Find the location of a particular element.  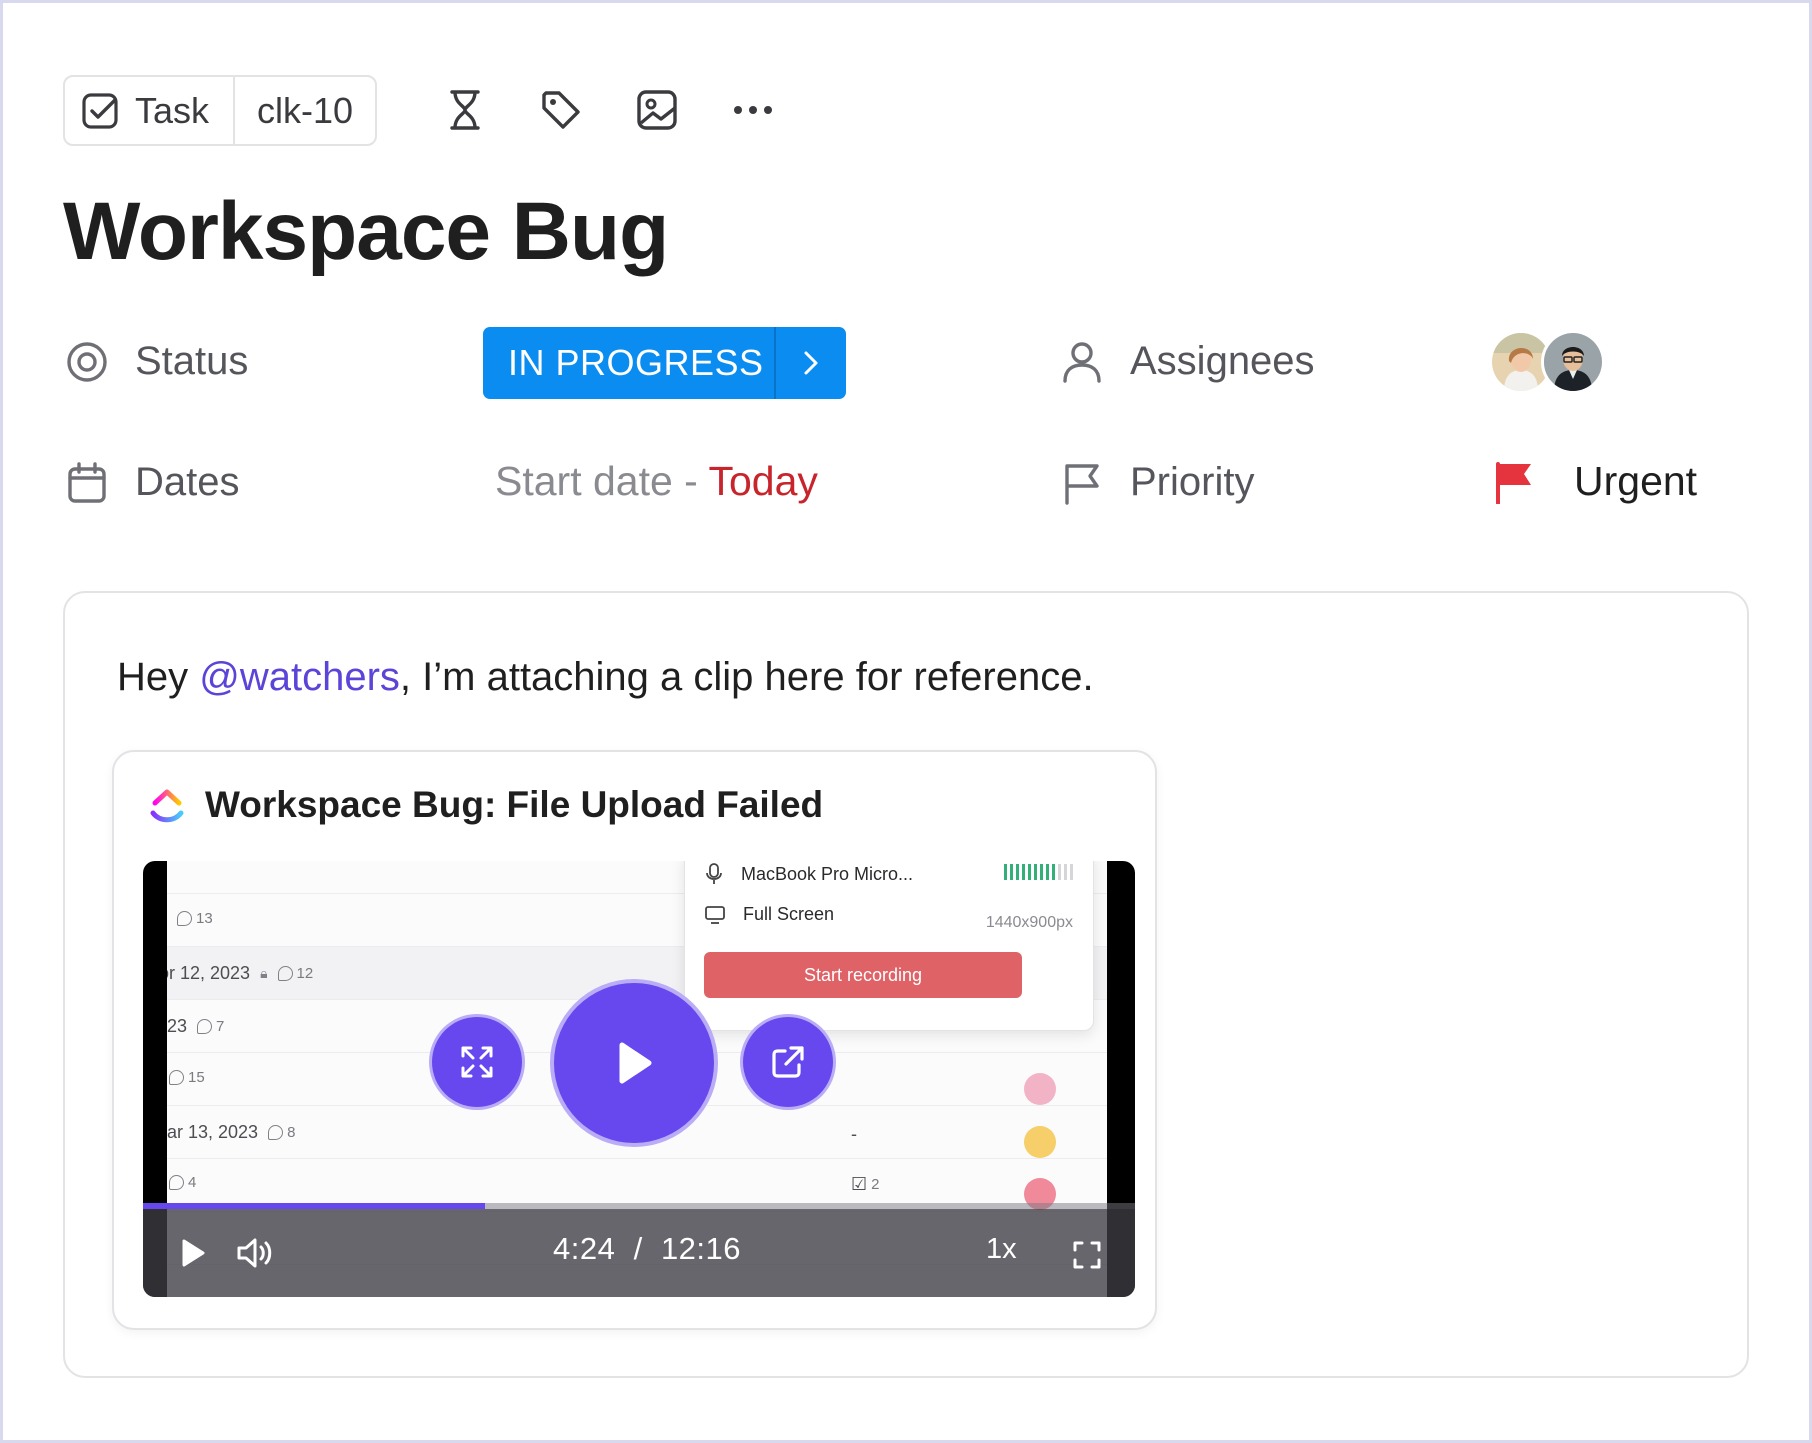

screen-option: Full Screen is located at coordinates (769, 914).